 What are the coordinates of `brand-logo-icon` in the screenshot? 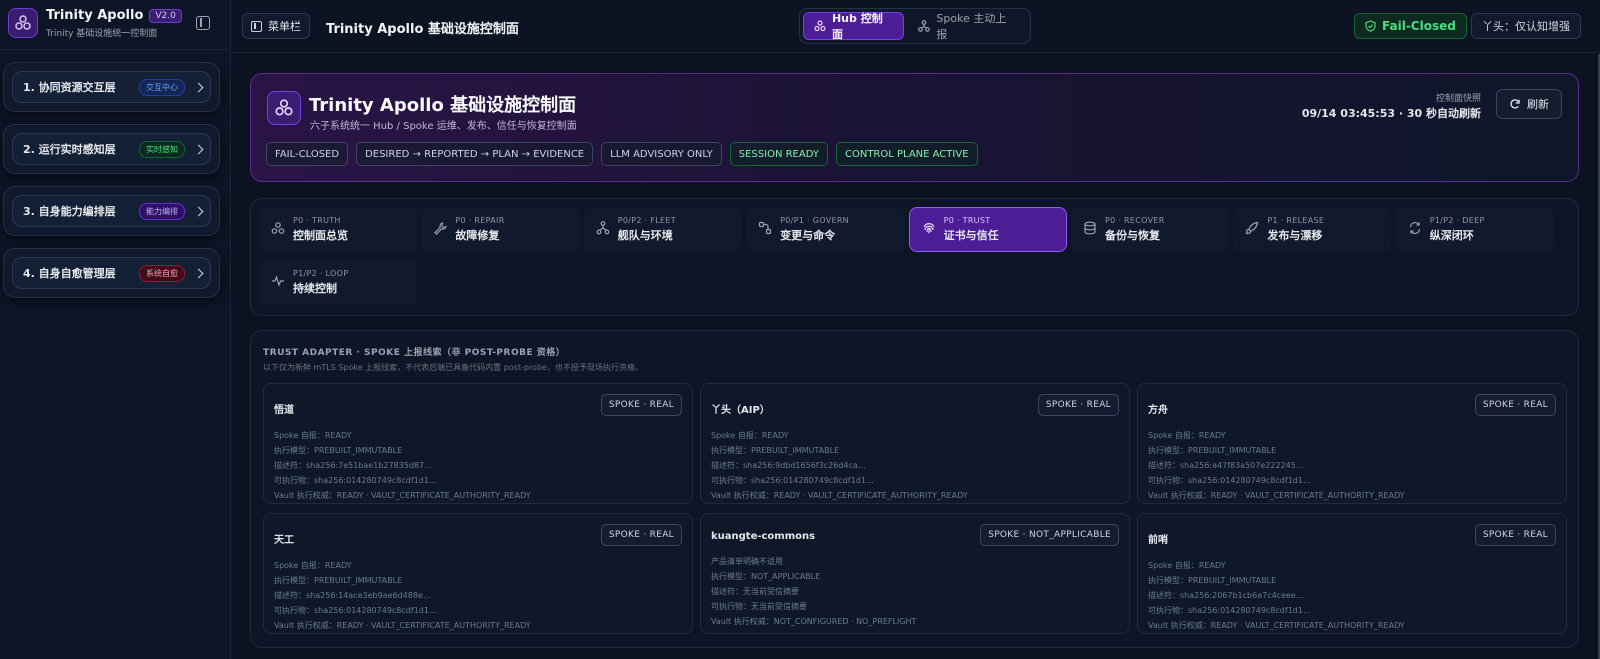 It's located at (23, 23).